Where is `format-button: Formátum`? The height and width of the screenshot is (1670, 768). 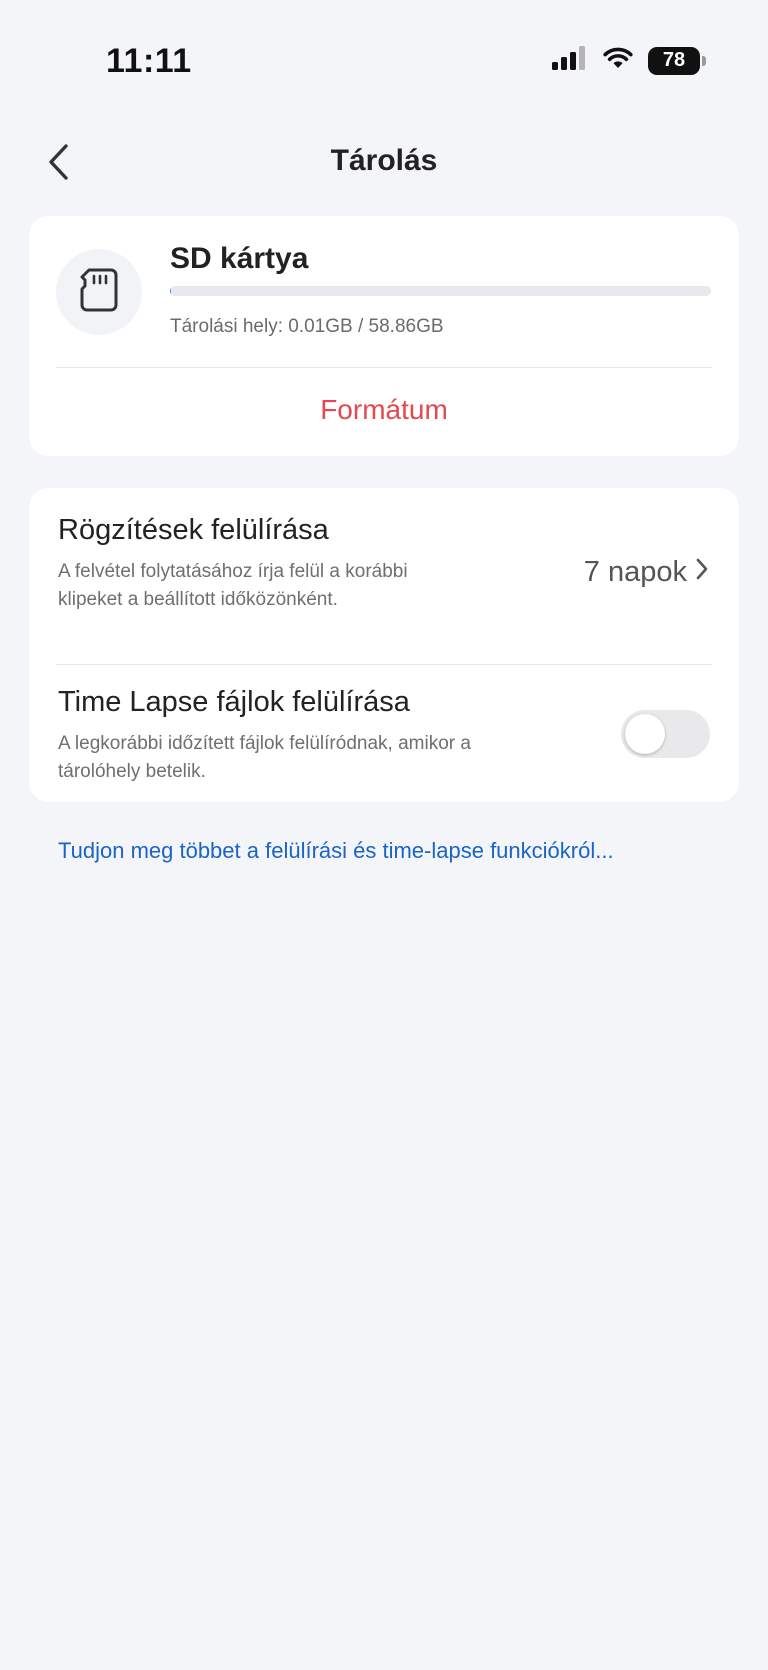
format-button: Formátum is located at coordinates (384, 410).